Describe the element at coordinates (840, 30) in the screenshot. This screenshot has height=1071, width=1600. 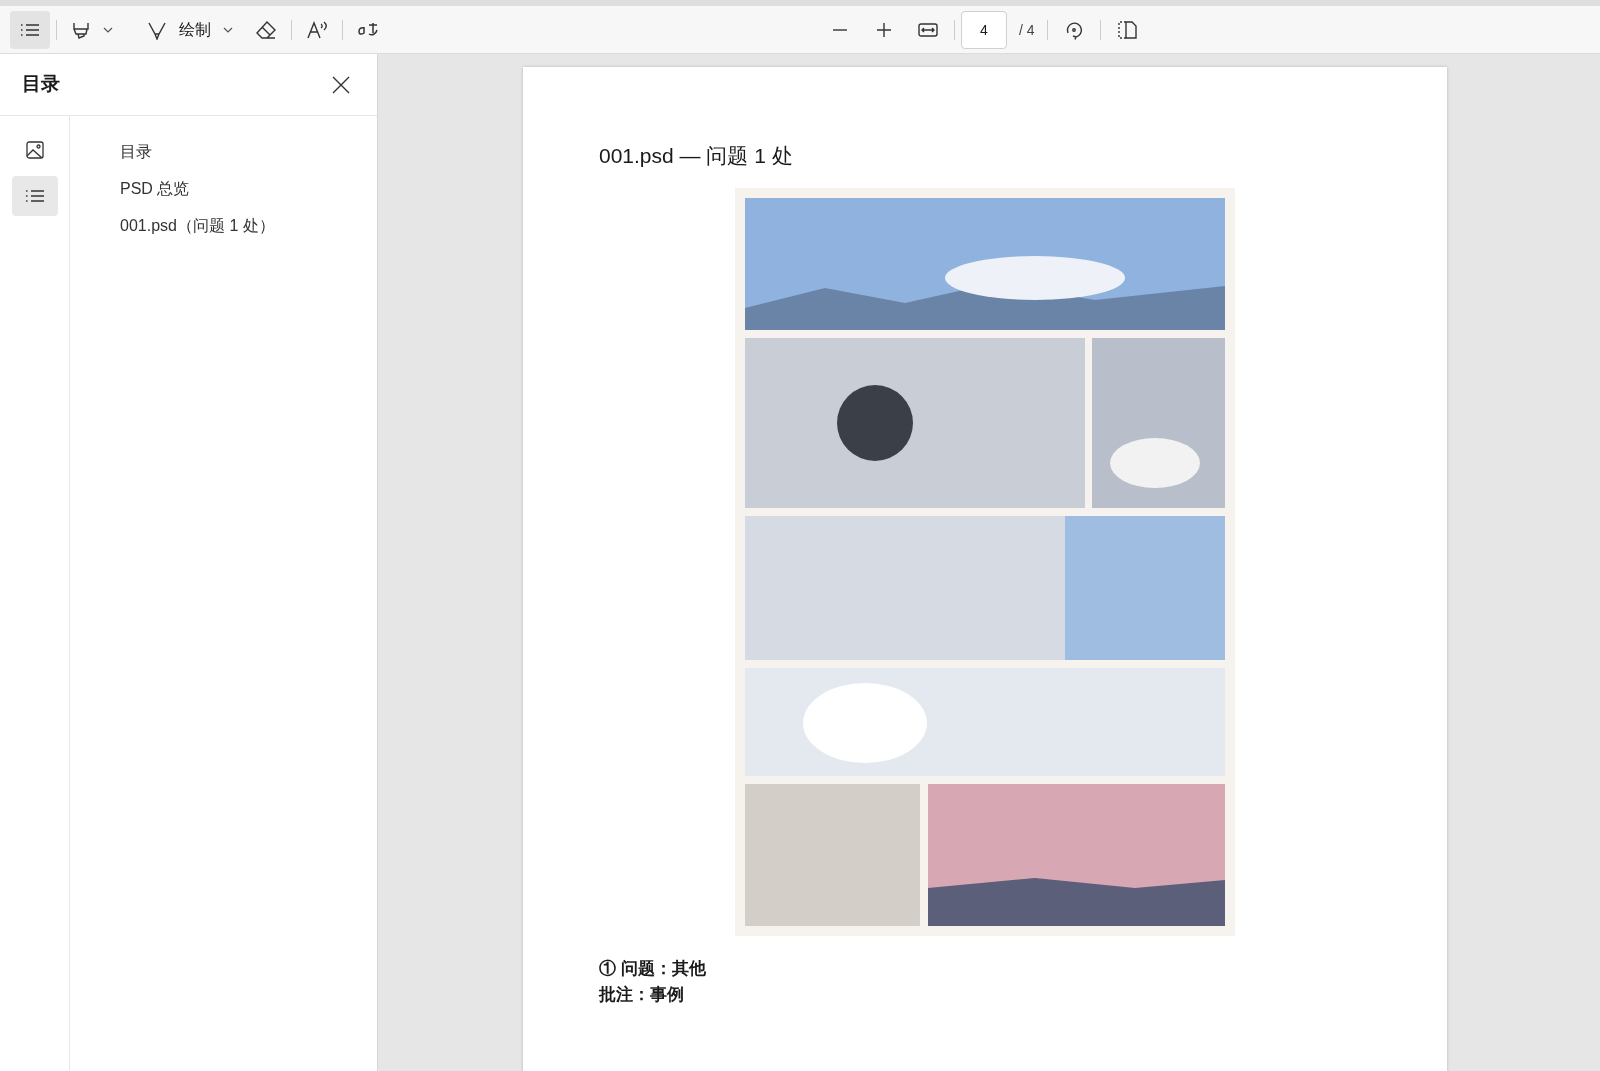
I see `minus-icon` at that location.